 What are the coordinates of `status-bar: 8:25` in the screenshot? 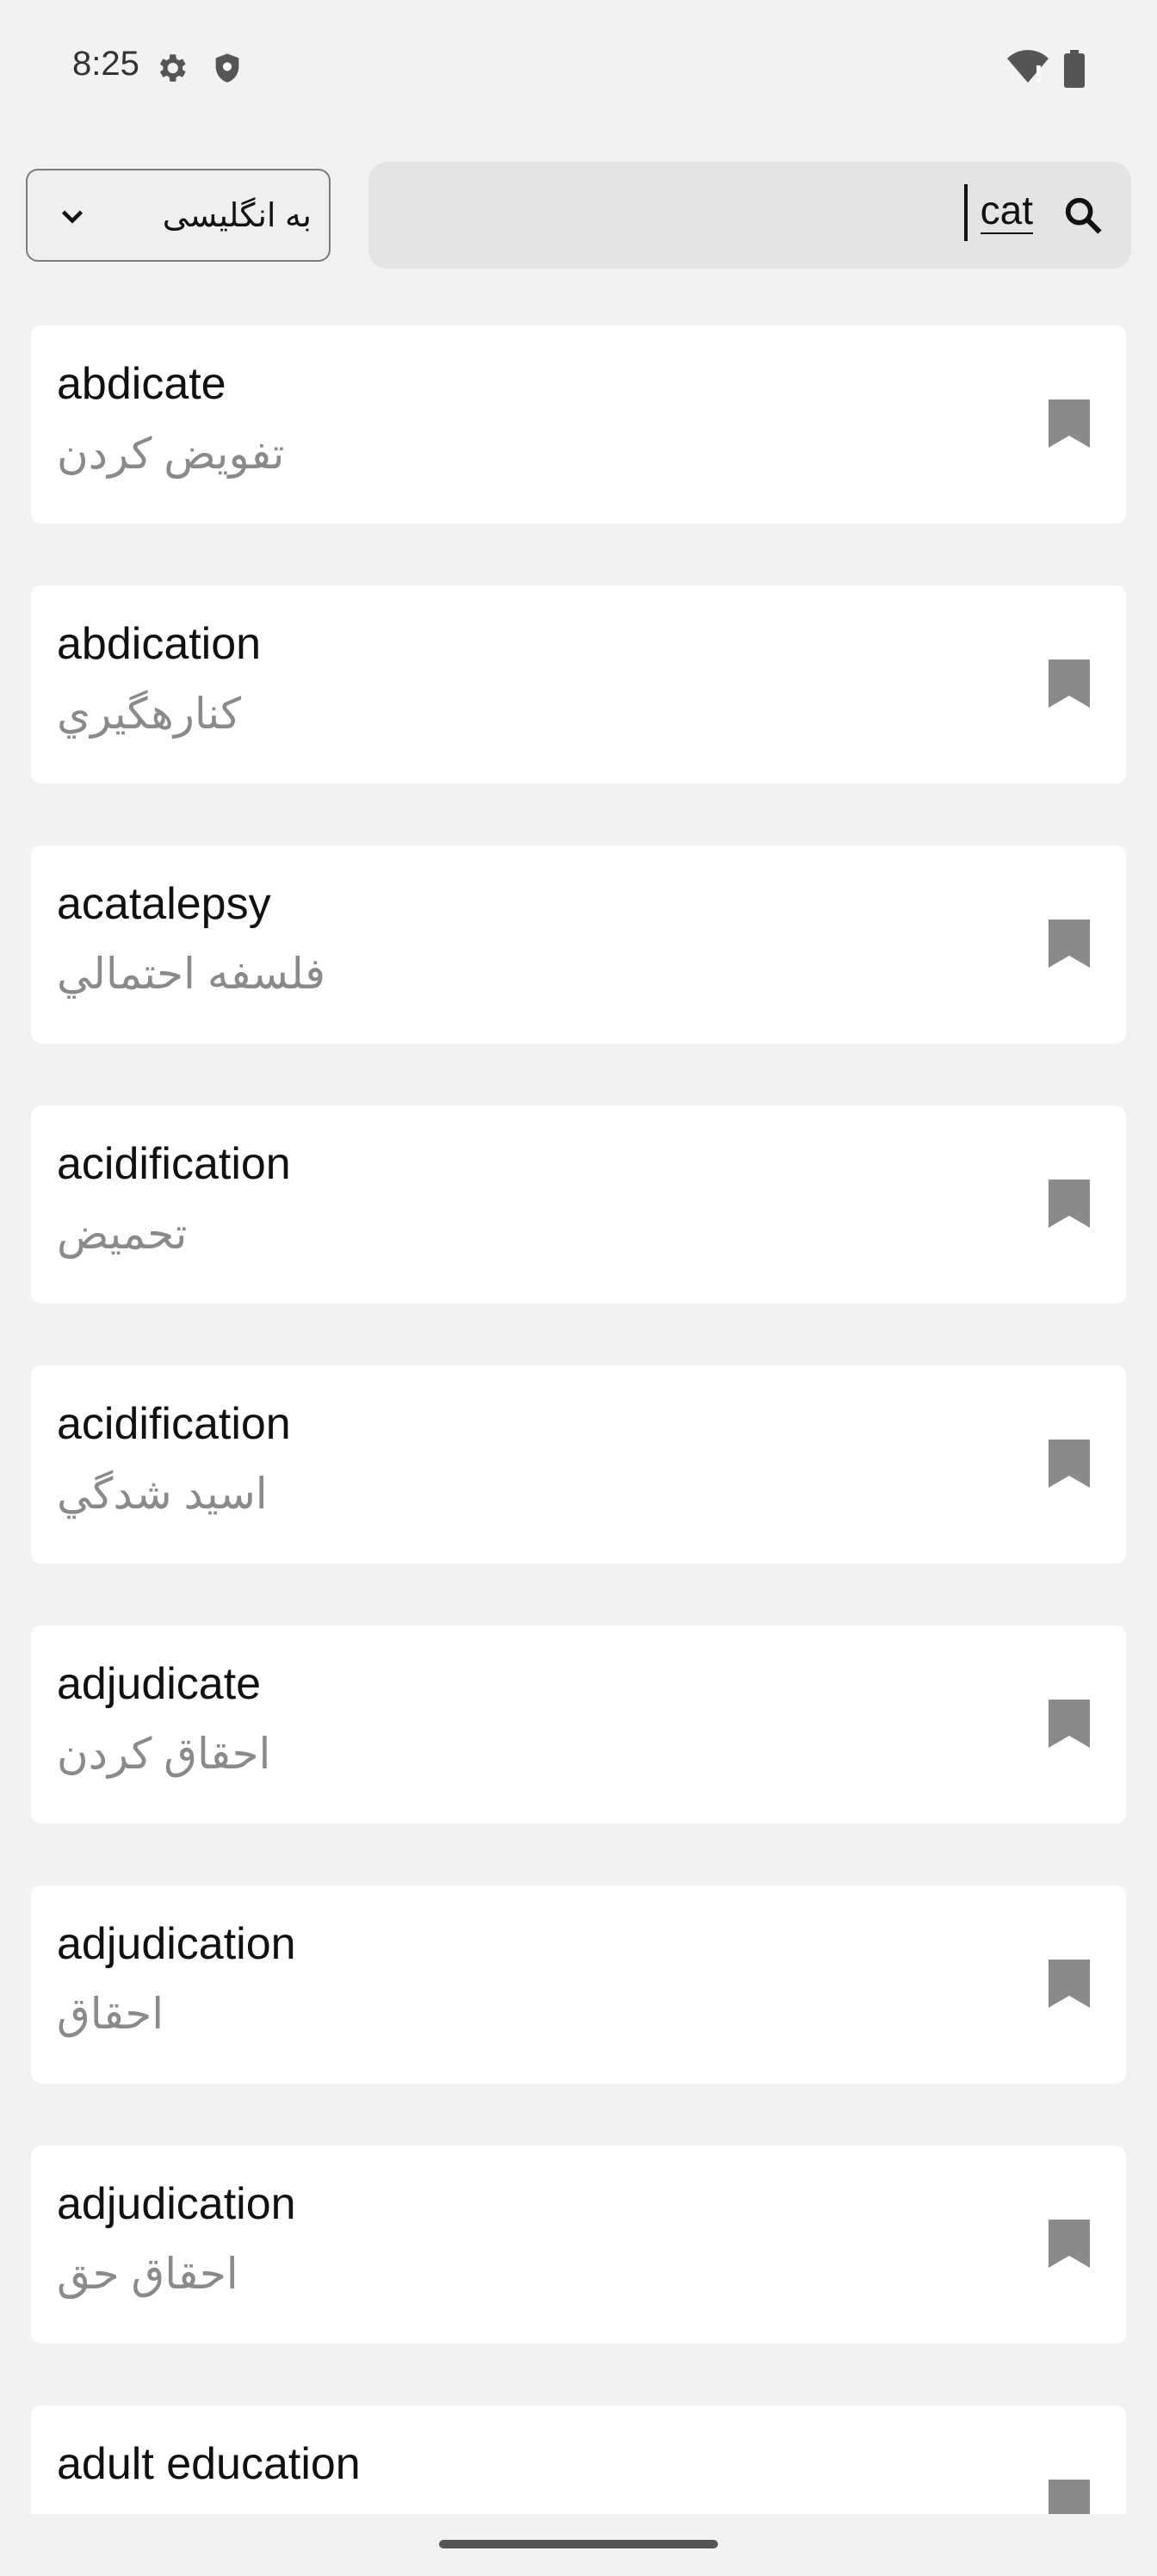 It's located at (579, 69).